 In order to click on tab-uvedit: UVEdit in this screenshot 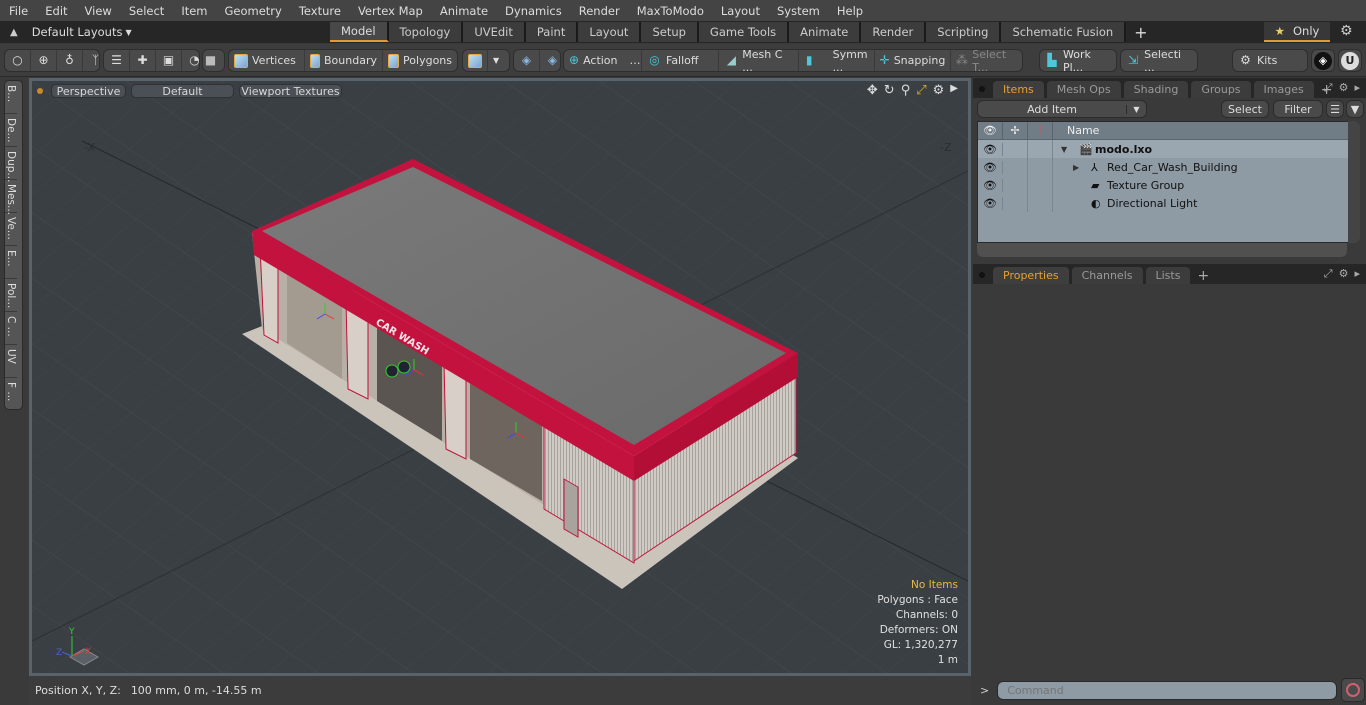, I will do `click(494, 32)`.